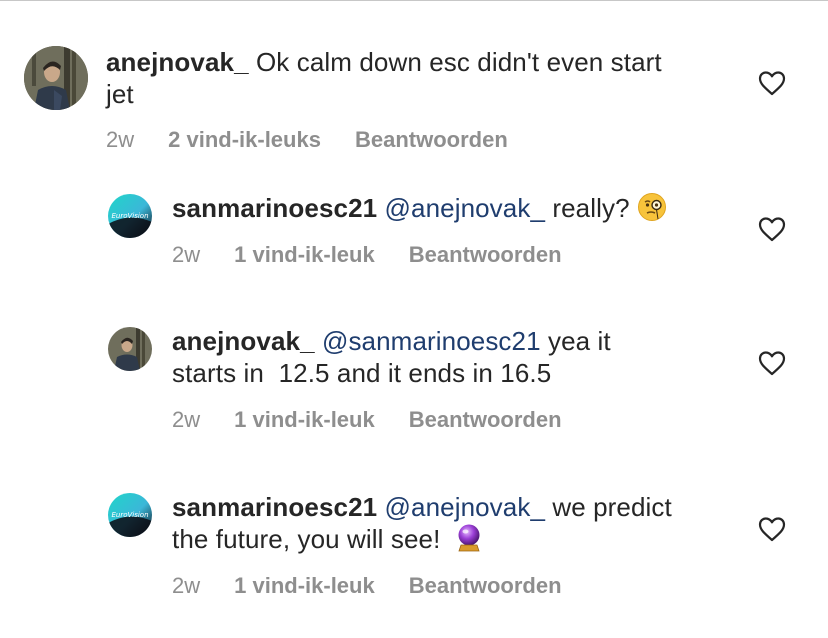 The width and height of the screenshot is (828, 638). Describe the element at coordinates (244, 139) in the screenshot. I see `like-count: 2 vind-ik-leuks` at that location.